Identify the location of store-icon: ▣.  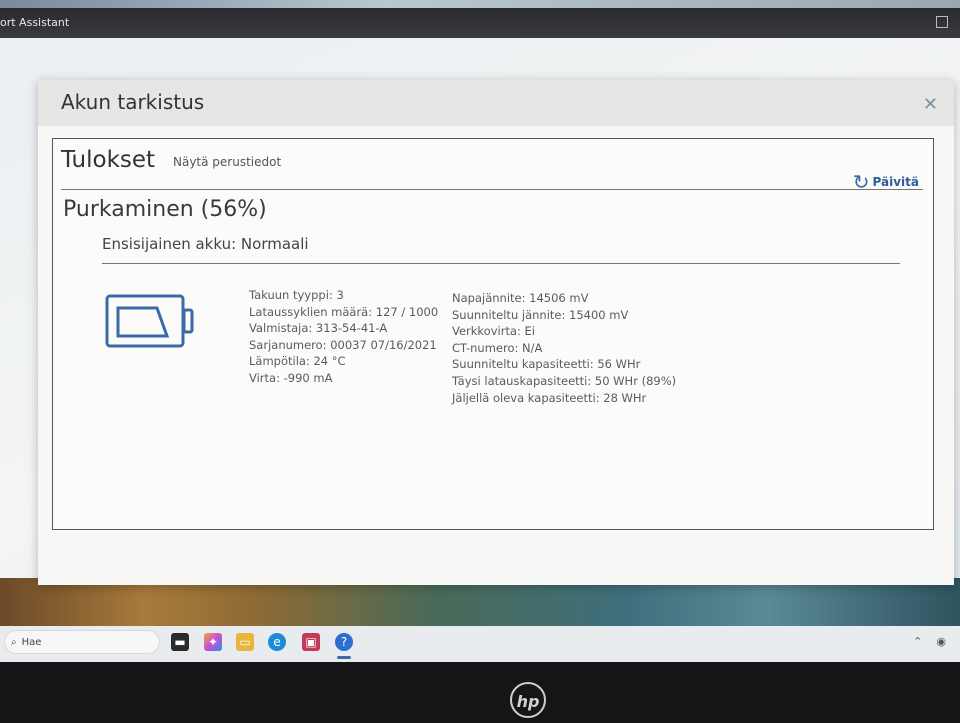
(311, 642).